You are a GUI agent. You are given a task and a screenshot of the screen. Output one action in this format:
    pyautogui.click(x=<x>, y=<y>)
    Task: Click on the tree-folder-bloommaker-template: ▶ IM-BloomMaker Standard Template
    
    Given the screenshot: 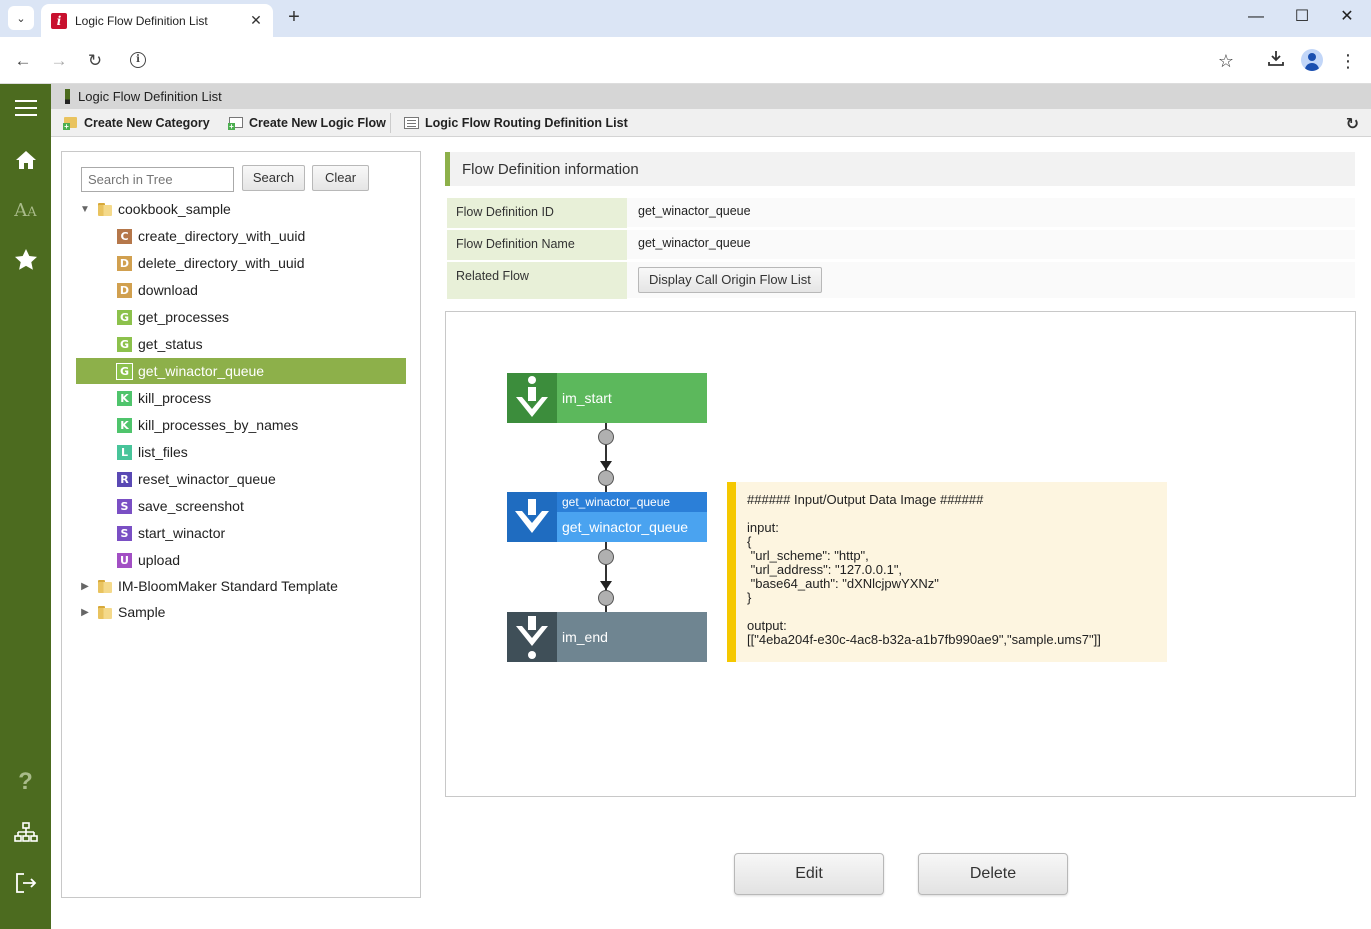 What is the action you would take?
    pyautogui.click(x=208, y=586)
    